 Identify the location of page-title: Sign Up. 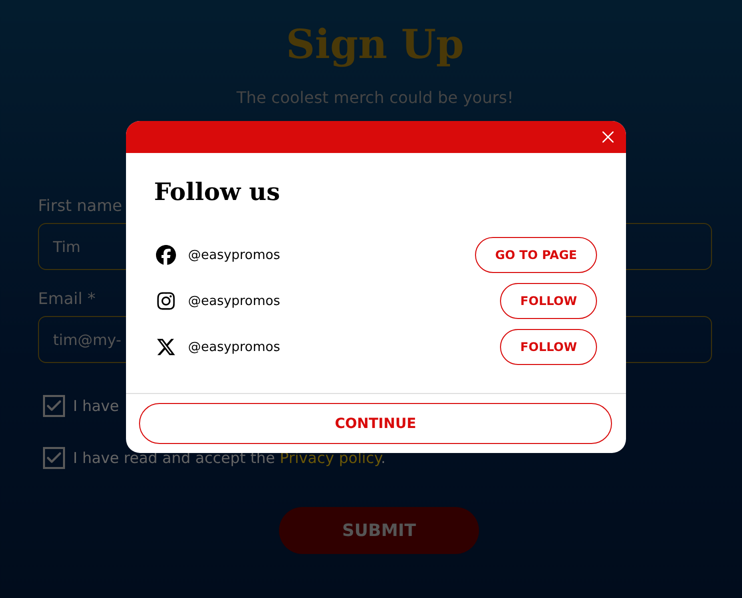
(375, 45).